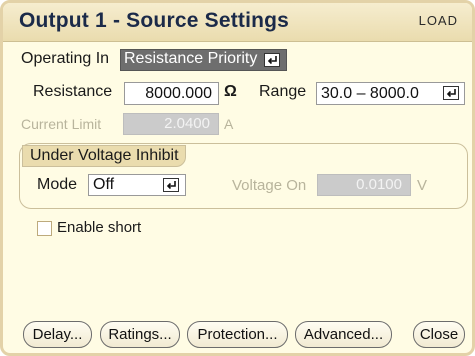 The image size is (475, 356). I want to click on uvi-group-title: Under Voltage Inhibit, so click(104, 156).